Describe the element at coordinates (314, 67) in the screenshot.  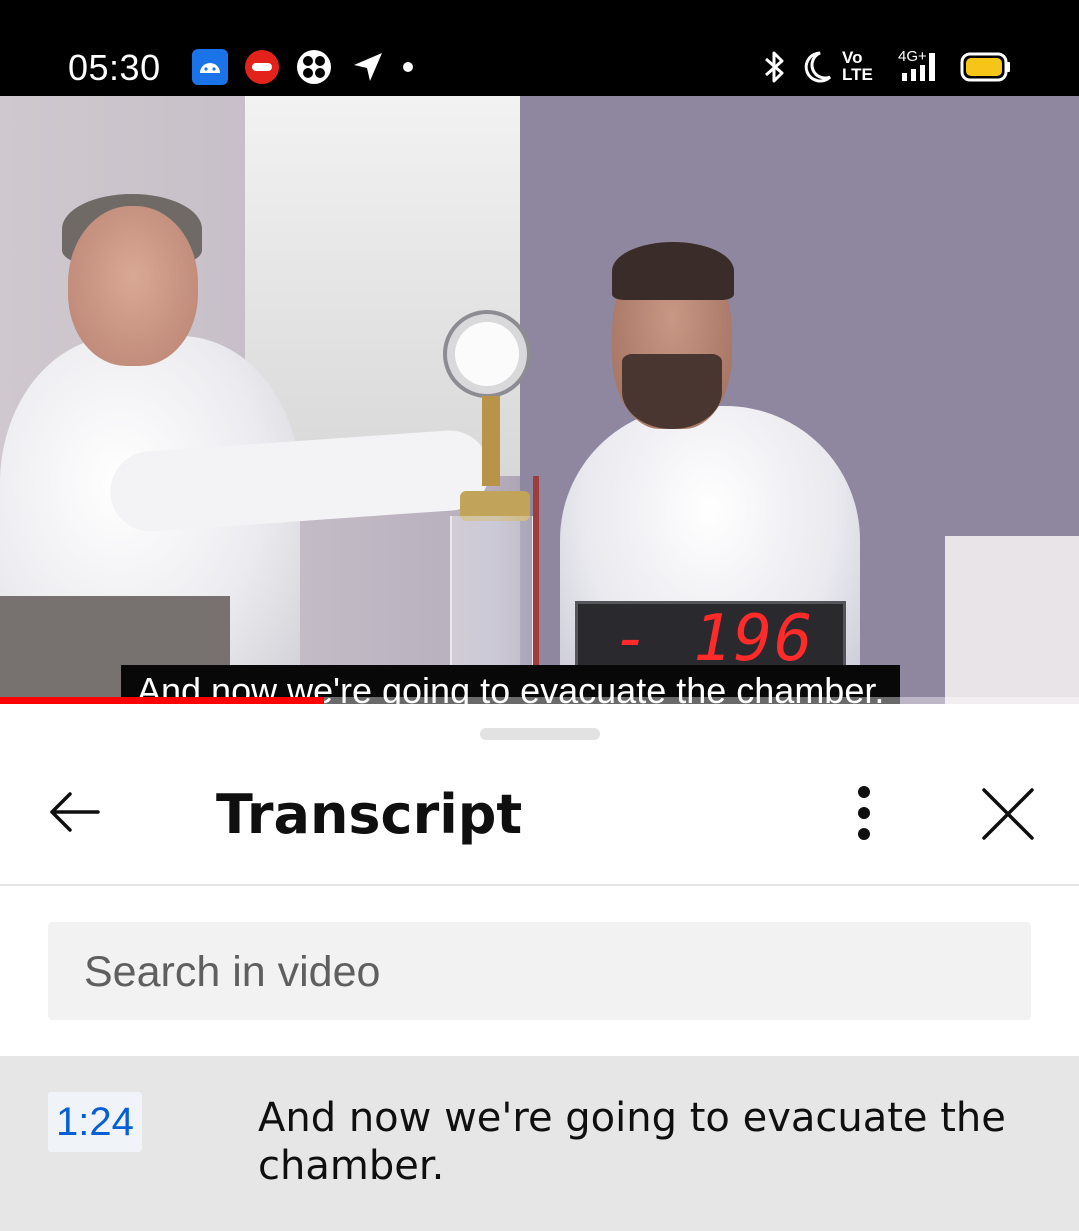
I see `fan-icon` at that location.